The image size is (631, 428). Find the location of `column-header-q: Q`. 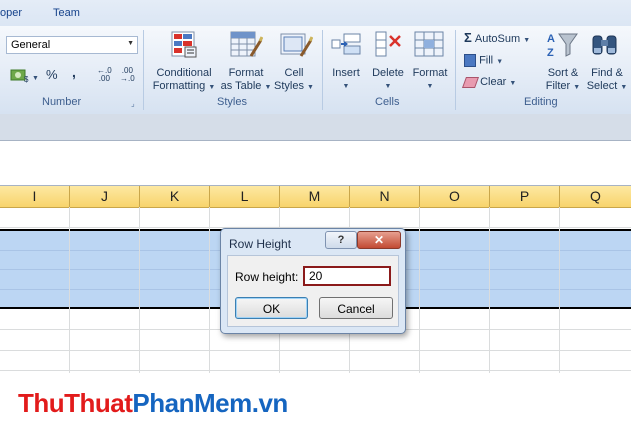

column-header-q: Q is located at coordinates (595, 196).